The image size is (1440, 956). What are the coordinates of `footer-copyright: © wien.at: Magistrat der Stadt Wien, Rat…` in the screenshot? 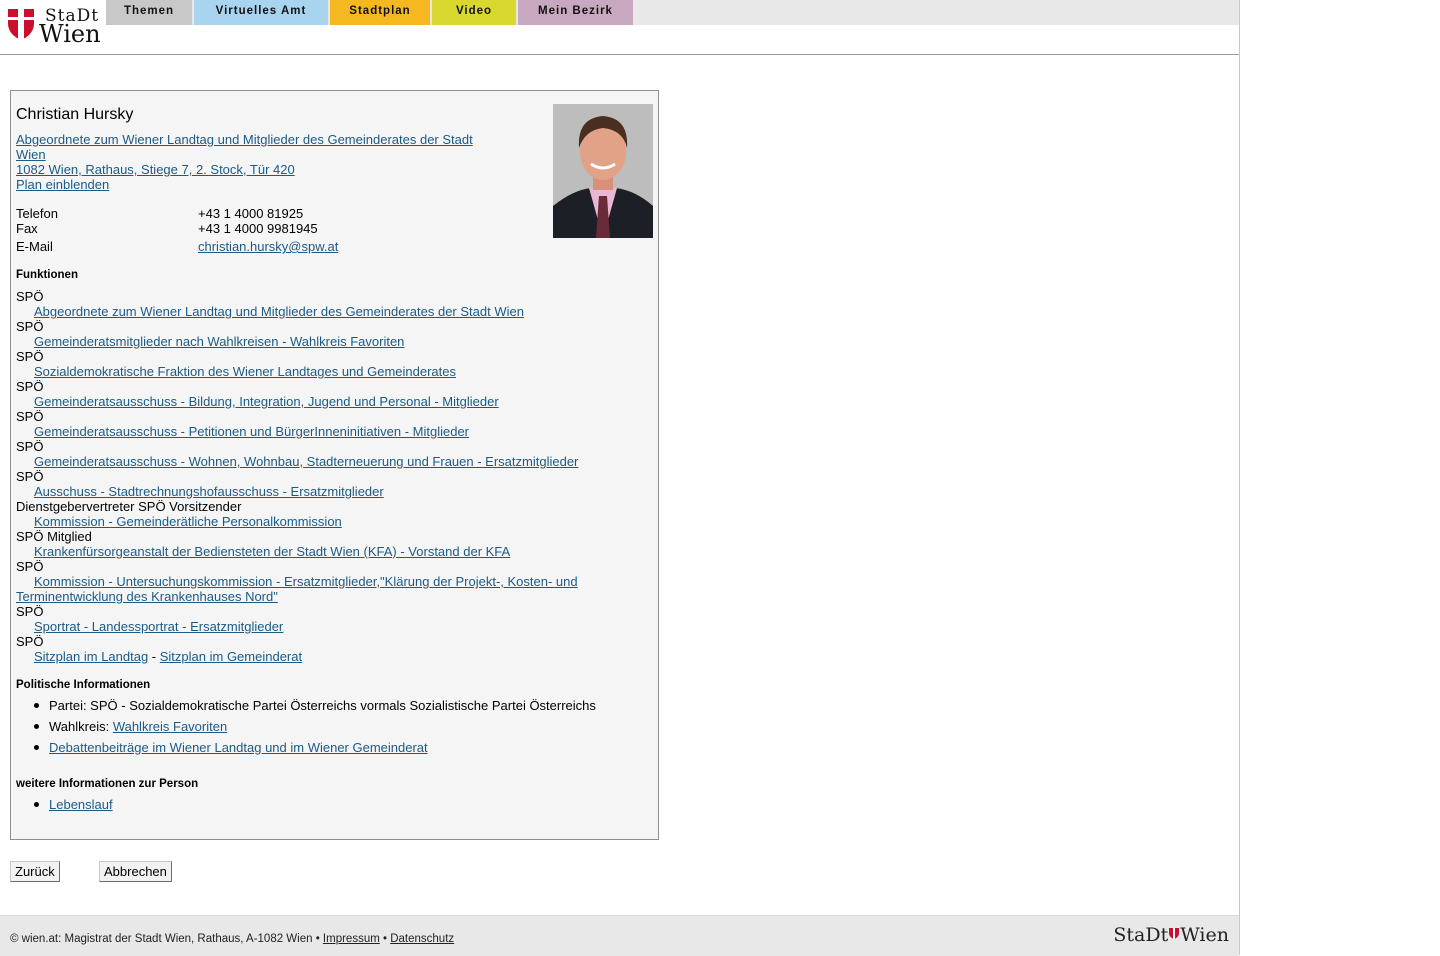 It's located at (166, 939).